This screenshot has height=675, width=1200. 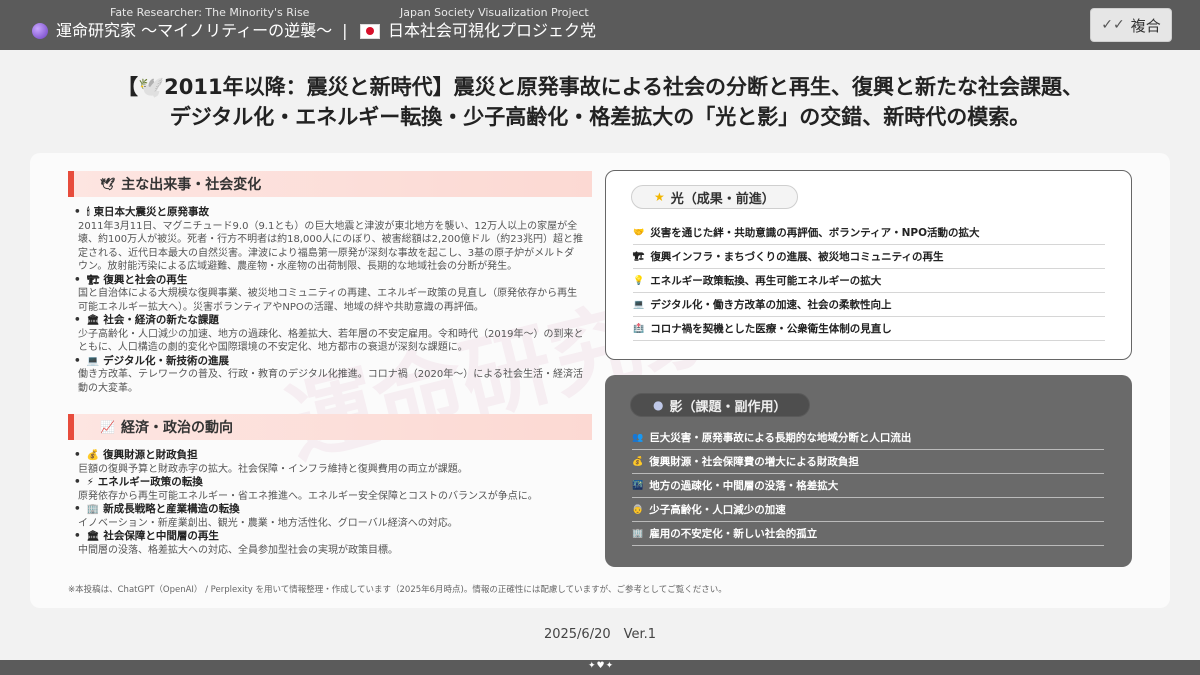 I want to click on economy-section-header: 📈 経済・政治の動向, so click(x=330, y=427).